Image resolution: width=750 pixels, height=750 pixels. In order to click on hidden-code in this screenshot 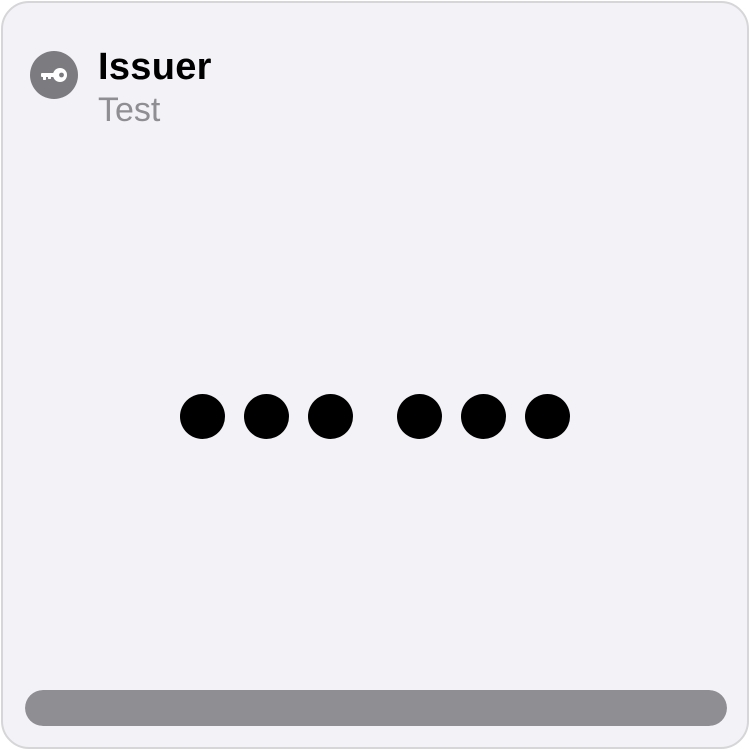, I will do `click(375, 416)`.